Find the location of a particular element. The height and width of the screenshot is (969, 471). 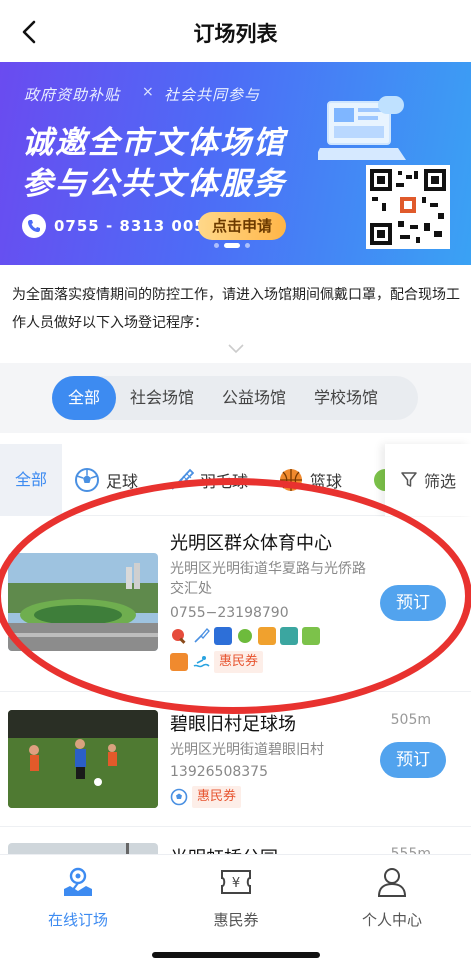

category-basketball: 篮球 is located at coordinates (310, 480).